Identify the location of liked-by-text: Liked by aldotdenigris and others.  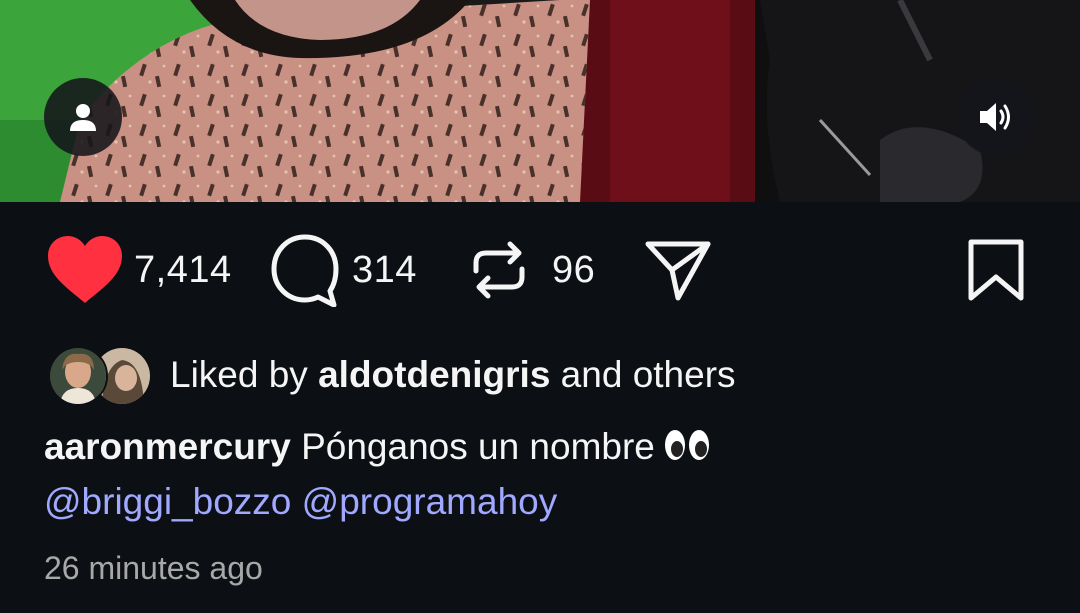
(453, 375).